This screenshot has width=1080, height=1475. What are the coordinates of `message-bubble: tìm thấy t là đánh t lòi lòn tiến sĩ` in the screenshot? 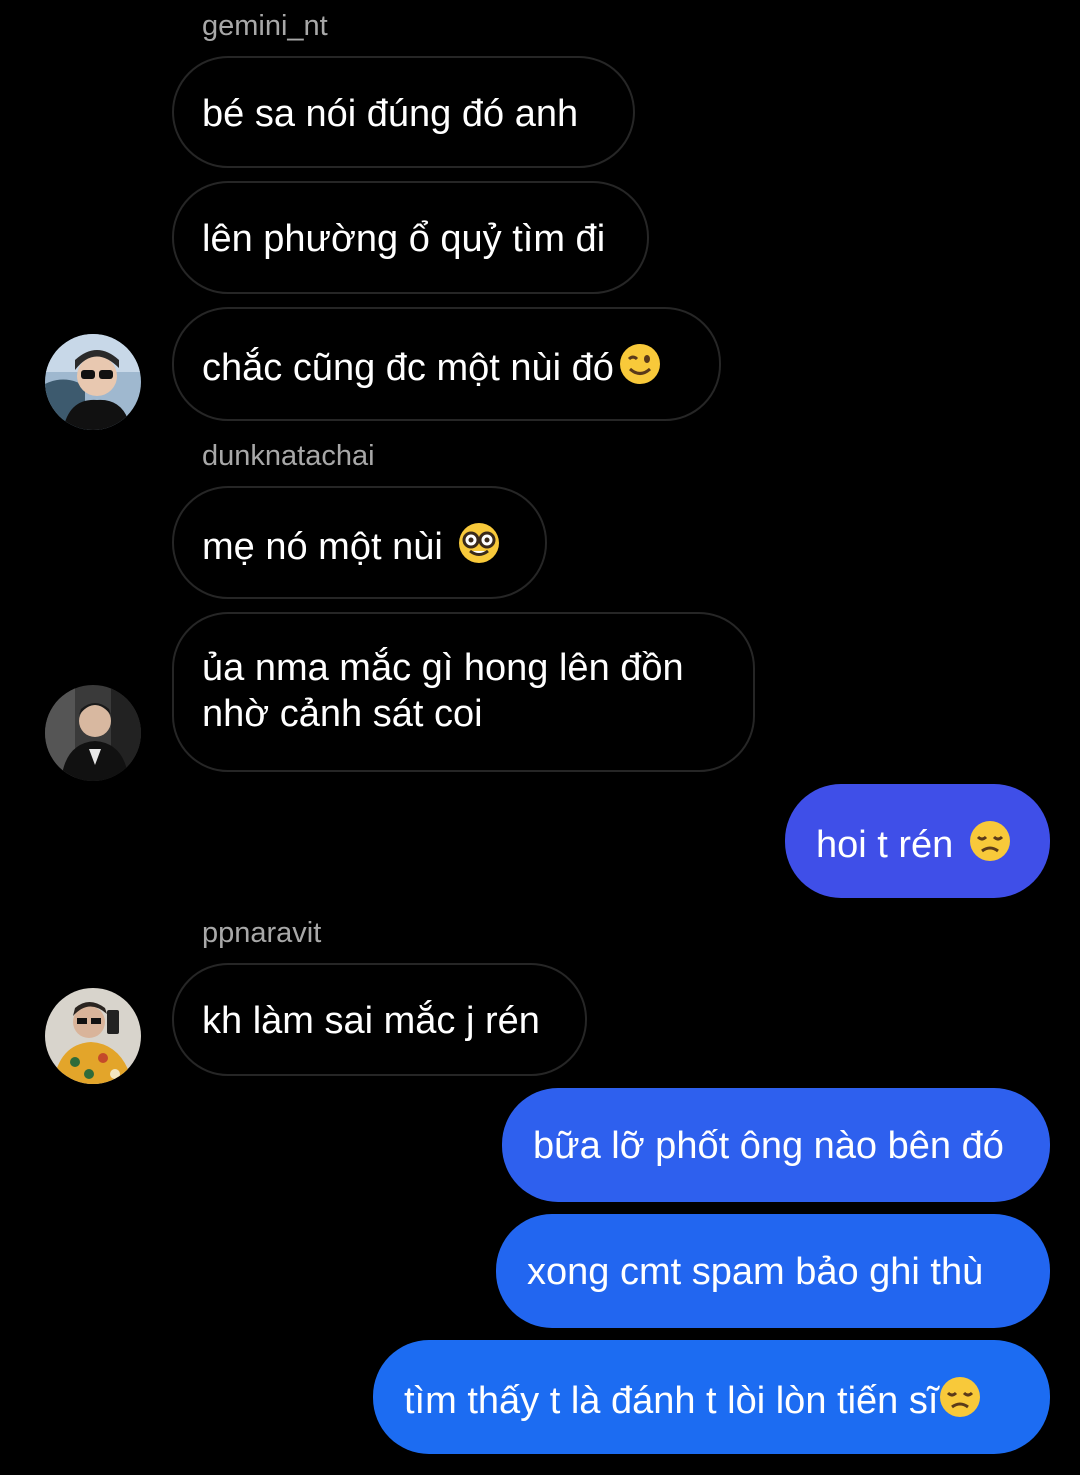 It's located at (711, 1397).